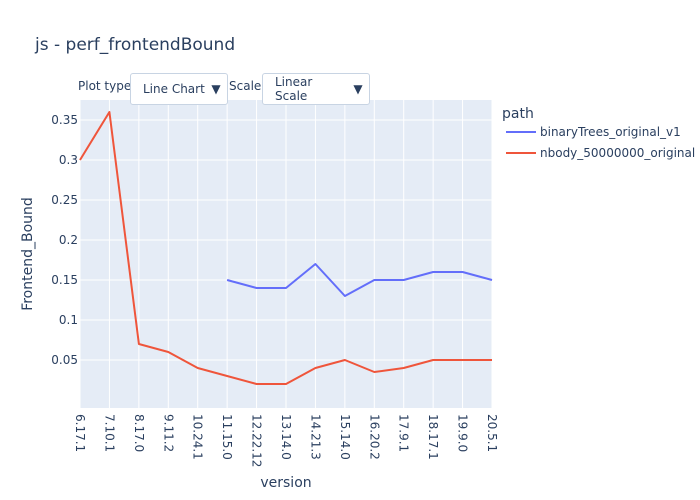 Image resolution: width=700 pixels, height=500 pixels. I want to click on x-tick-label: 16.20.2, so click(374, 437).